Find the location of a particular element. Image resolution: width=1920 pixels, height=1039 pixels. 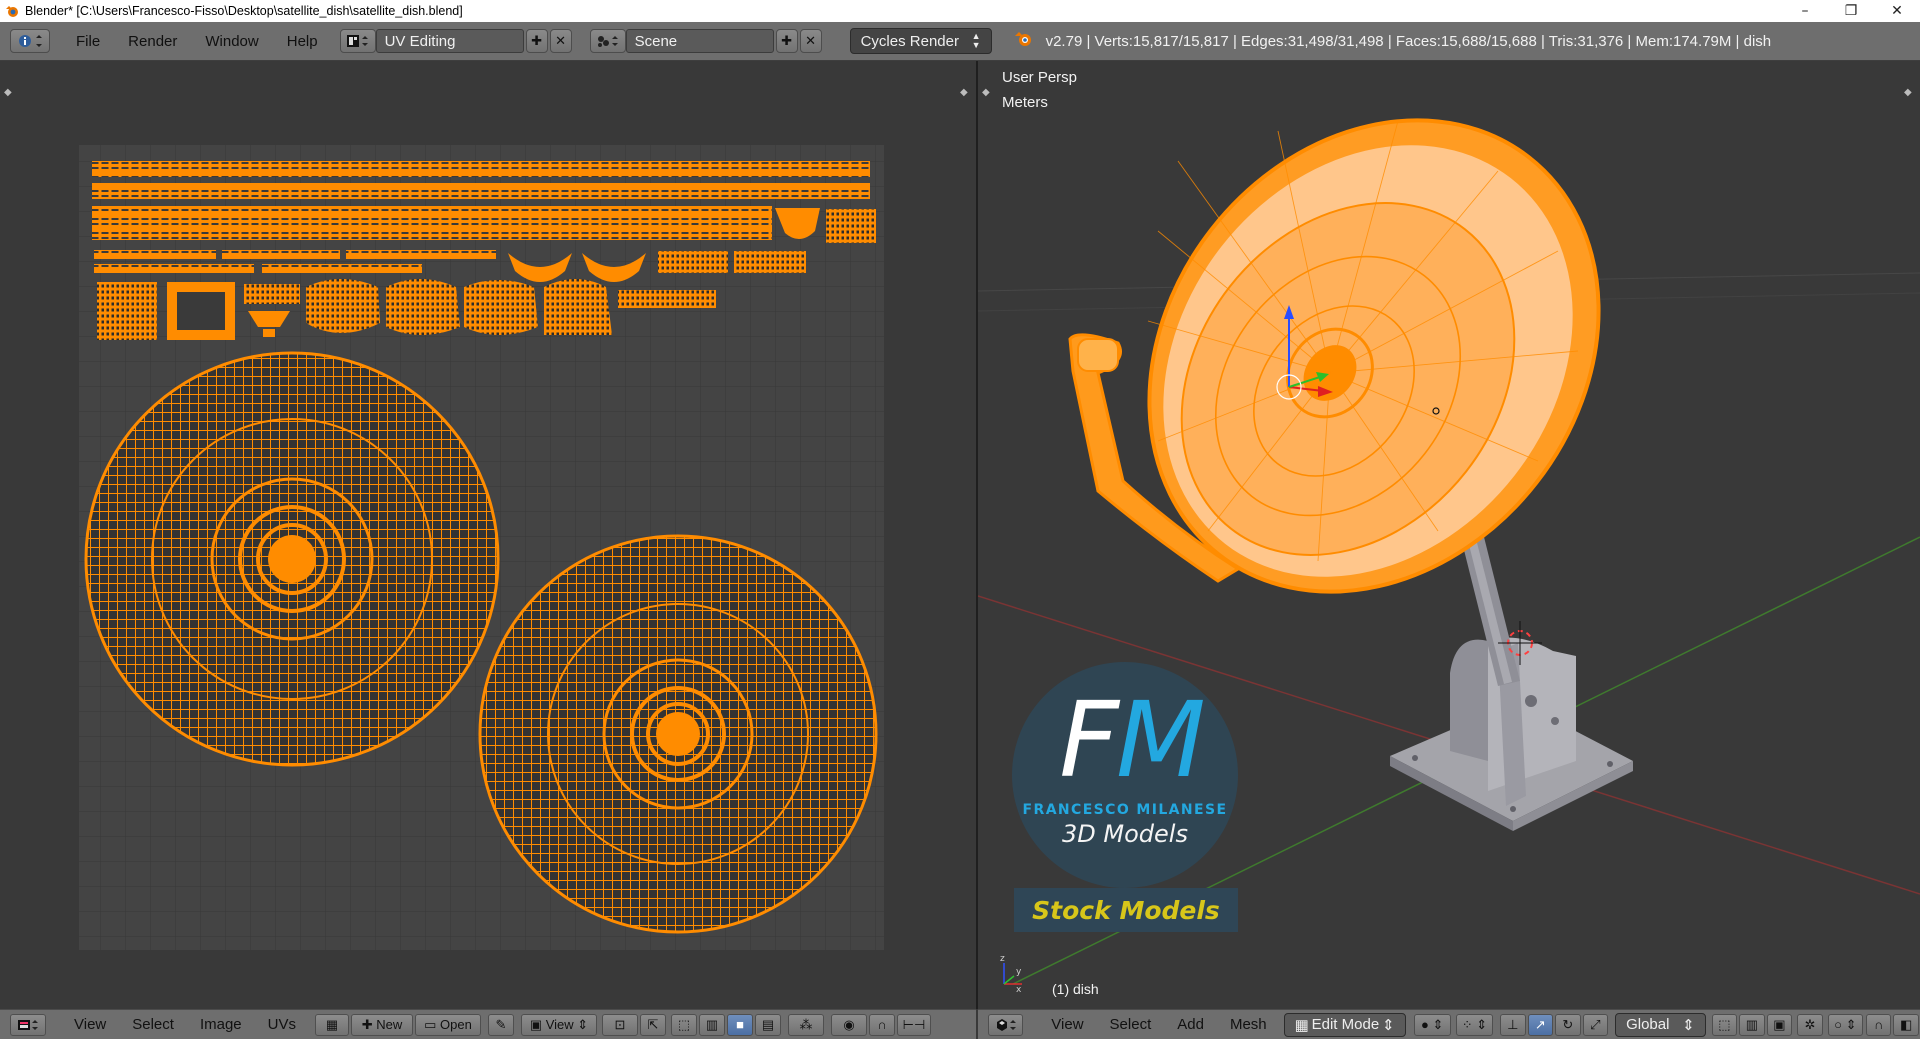

viewport-menu-select: Select is located at coordinates (1131, 1024).